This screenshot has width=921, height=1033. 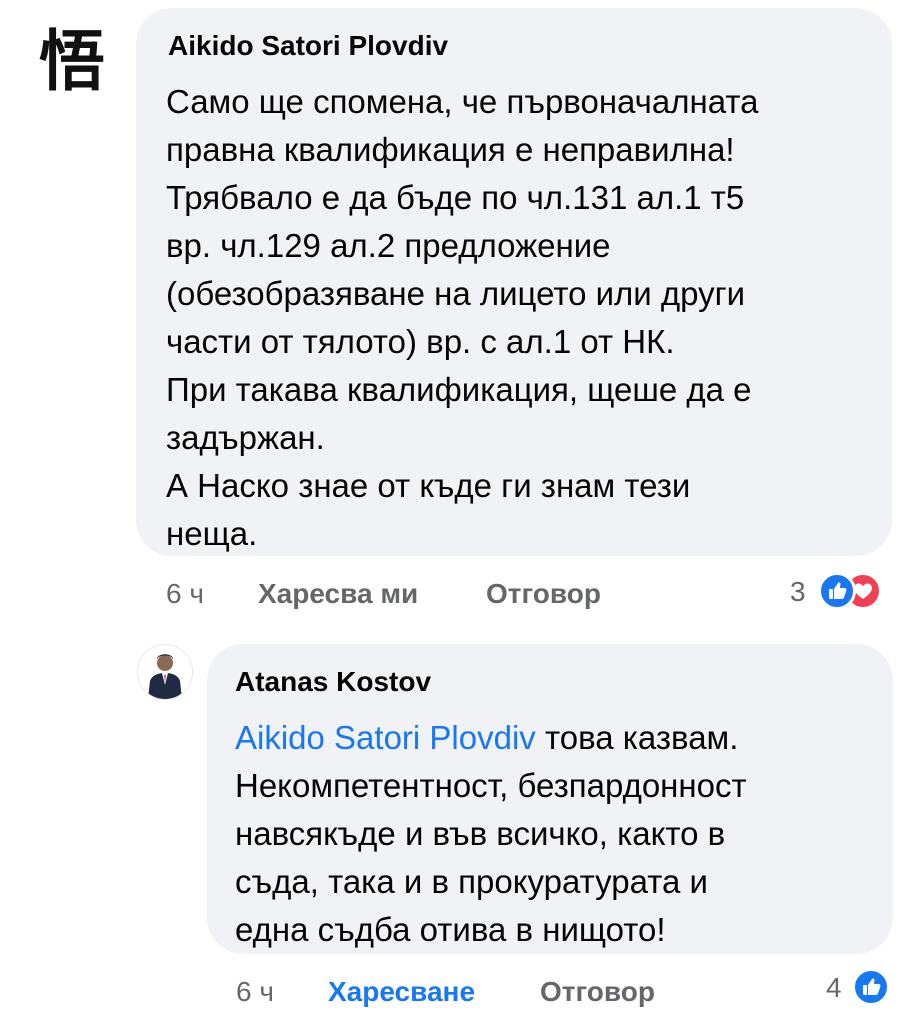 I want to click on comment-line: А Наско знае от къде ги знам тези, so click(x=428, y=485).